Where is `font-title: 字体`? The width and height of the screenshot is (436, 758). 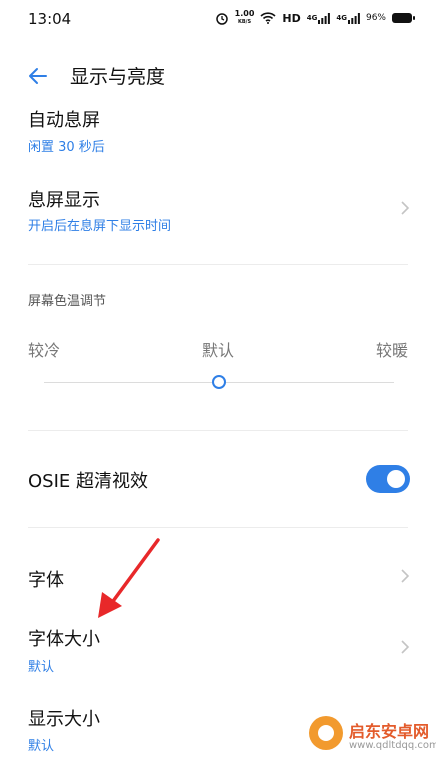 font-title: 字体 is located at coordinates (46, 580).